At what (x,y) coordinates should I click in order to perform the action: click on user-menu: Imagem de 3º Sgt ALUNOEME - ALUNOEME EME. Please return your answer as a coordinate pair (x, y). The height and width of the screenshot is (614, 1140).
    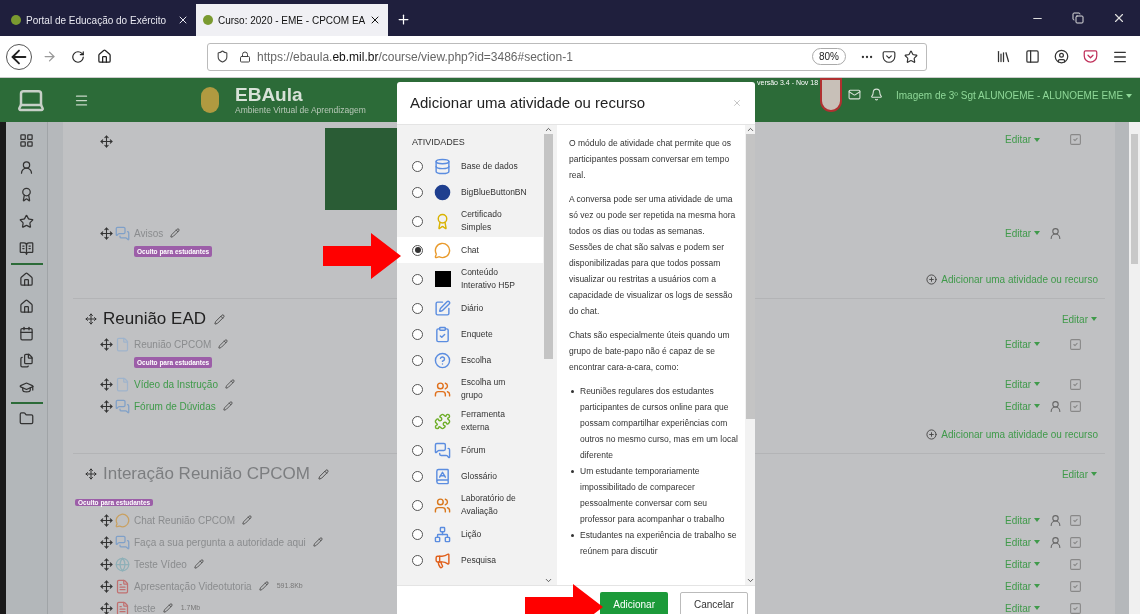
    Looking at the image, I should click on (1014, 95).